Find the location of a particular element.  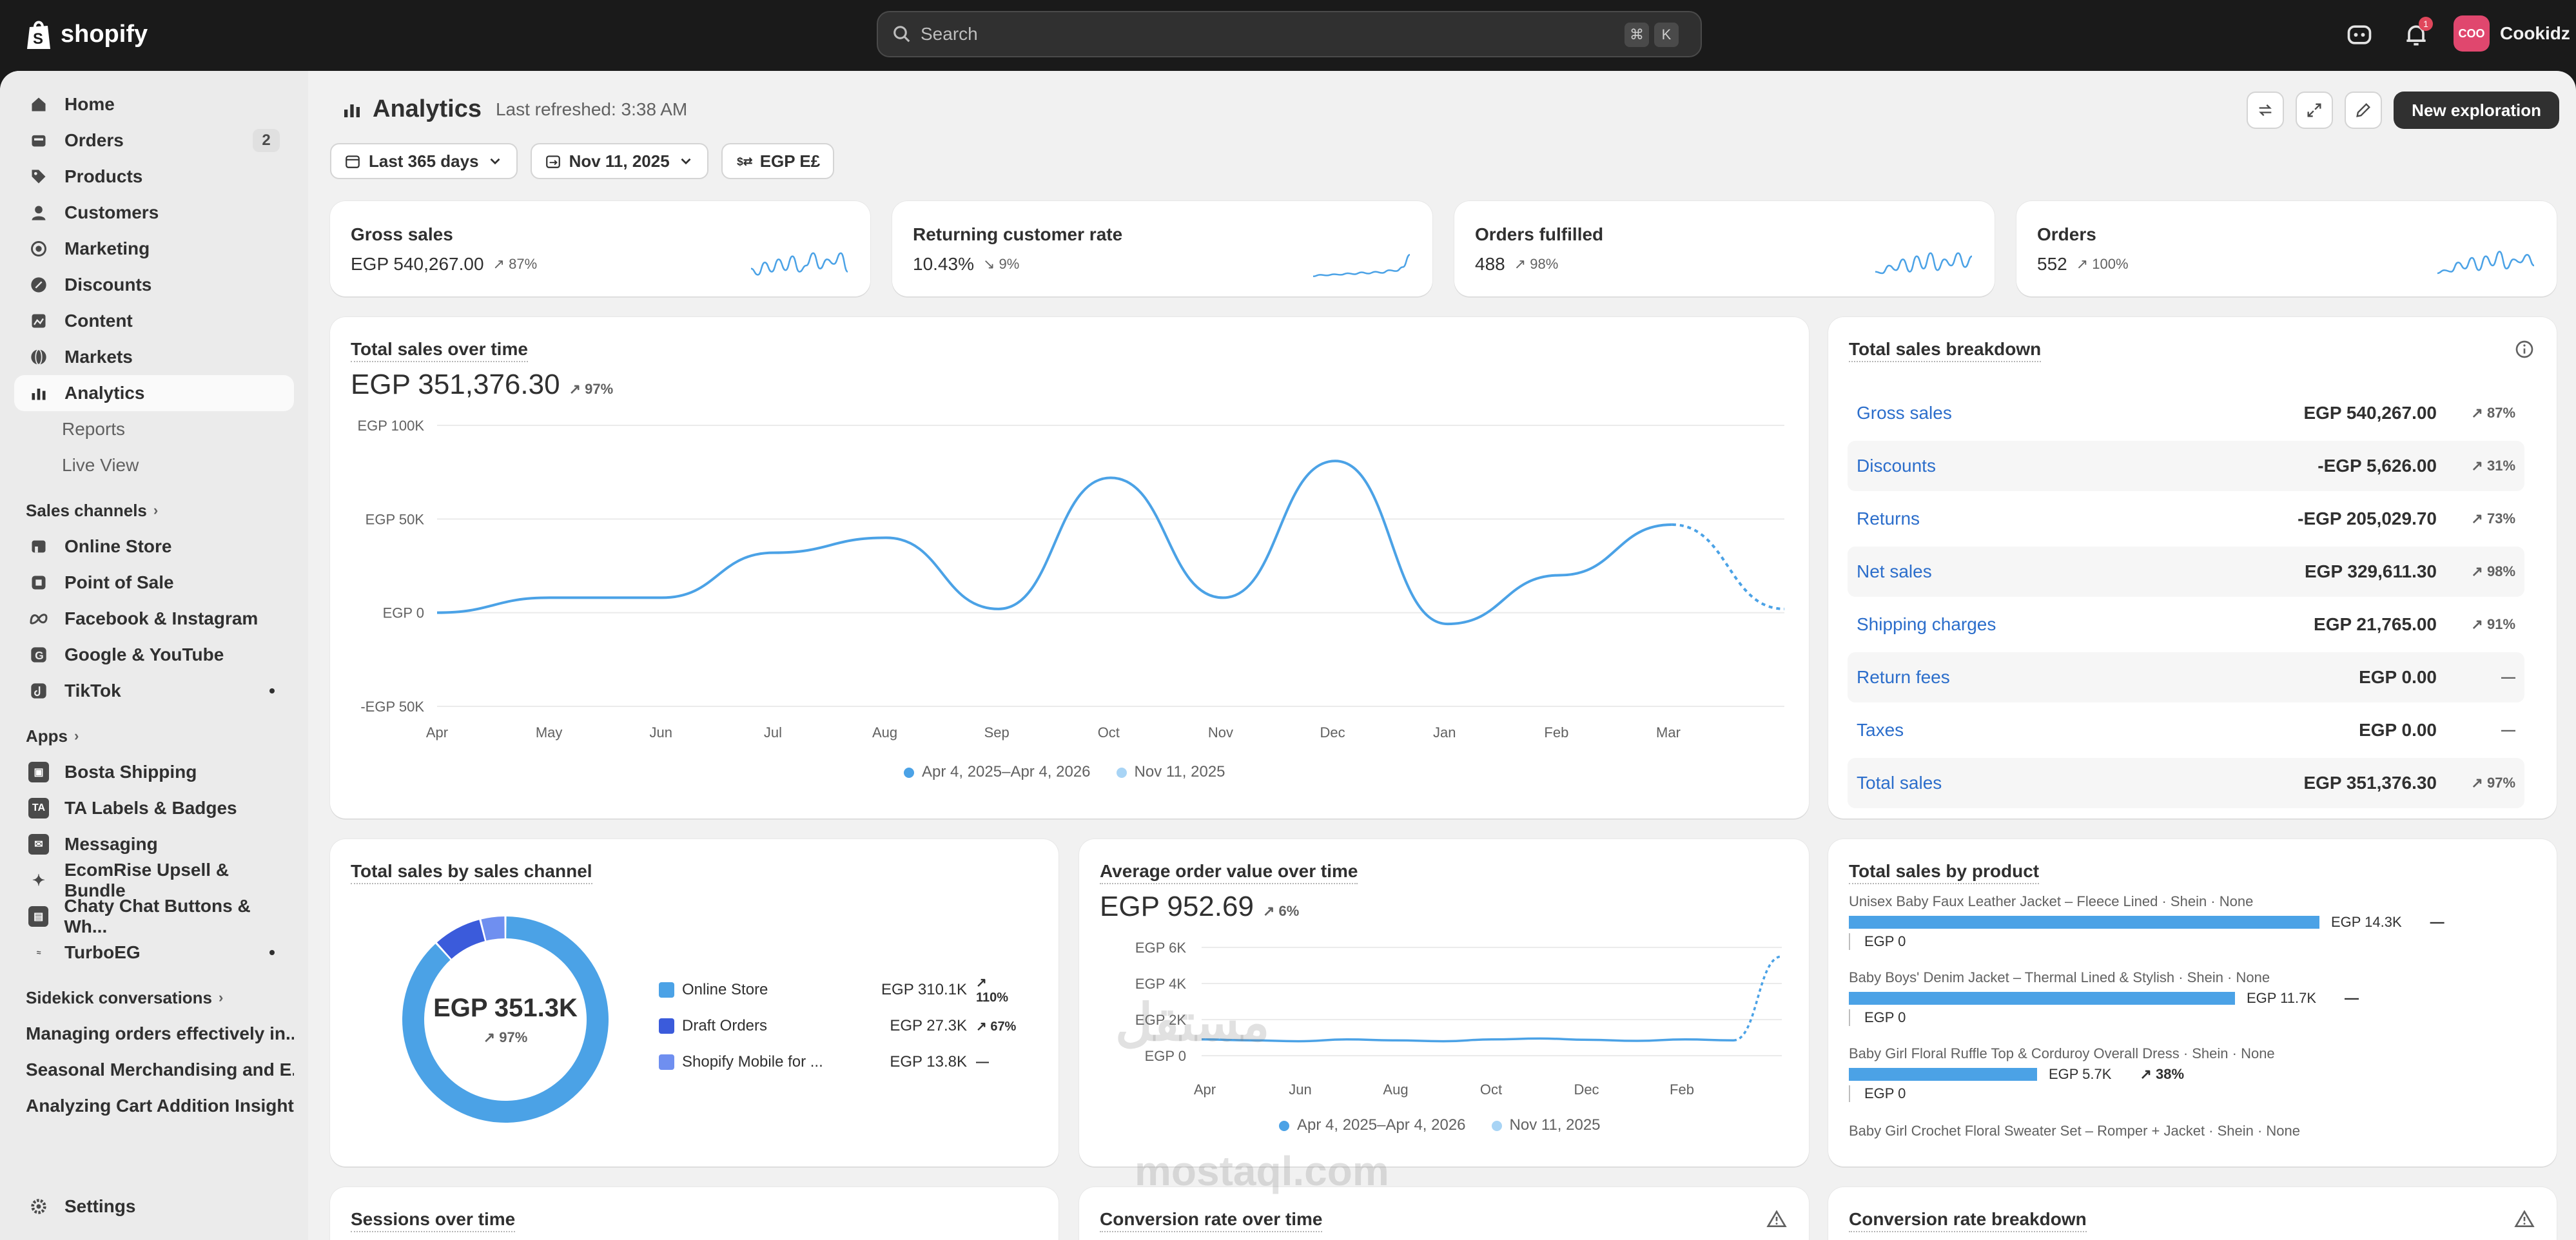

new-exploration-button: New exploration is located at coordinates (2476, 110).